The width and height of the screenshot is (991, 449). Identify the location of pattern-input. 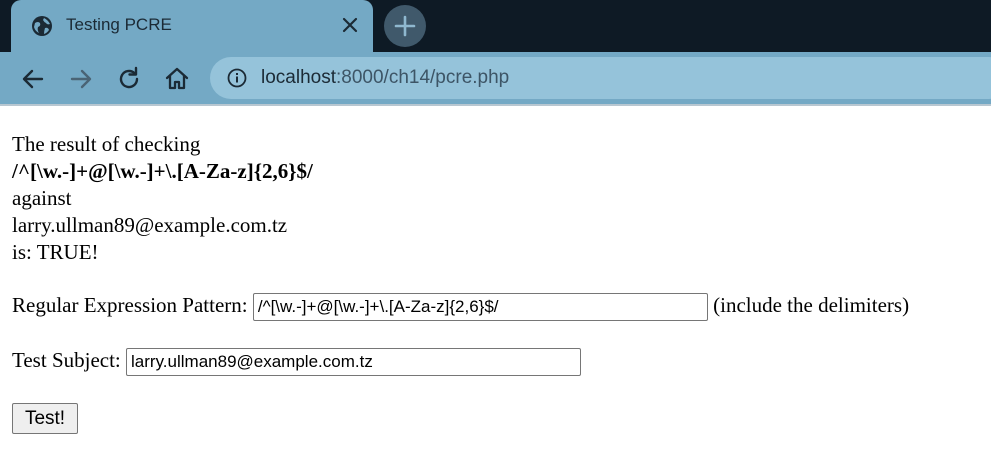
(480, 307).